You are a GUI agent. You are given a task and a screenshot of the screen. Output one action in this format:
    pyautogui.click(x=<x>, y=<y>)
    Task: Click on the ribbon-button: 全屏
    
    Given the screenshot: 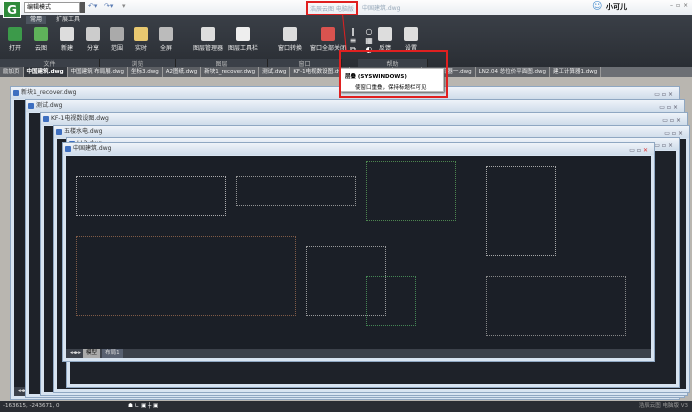 What is the action you would take?
    pyautogui.click(x=166, y=39)
    